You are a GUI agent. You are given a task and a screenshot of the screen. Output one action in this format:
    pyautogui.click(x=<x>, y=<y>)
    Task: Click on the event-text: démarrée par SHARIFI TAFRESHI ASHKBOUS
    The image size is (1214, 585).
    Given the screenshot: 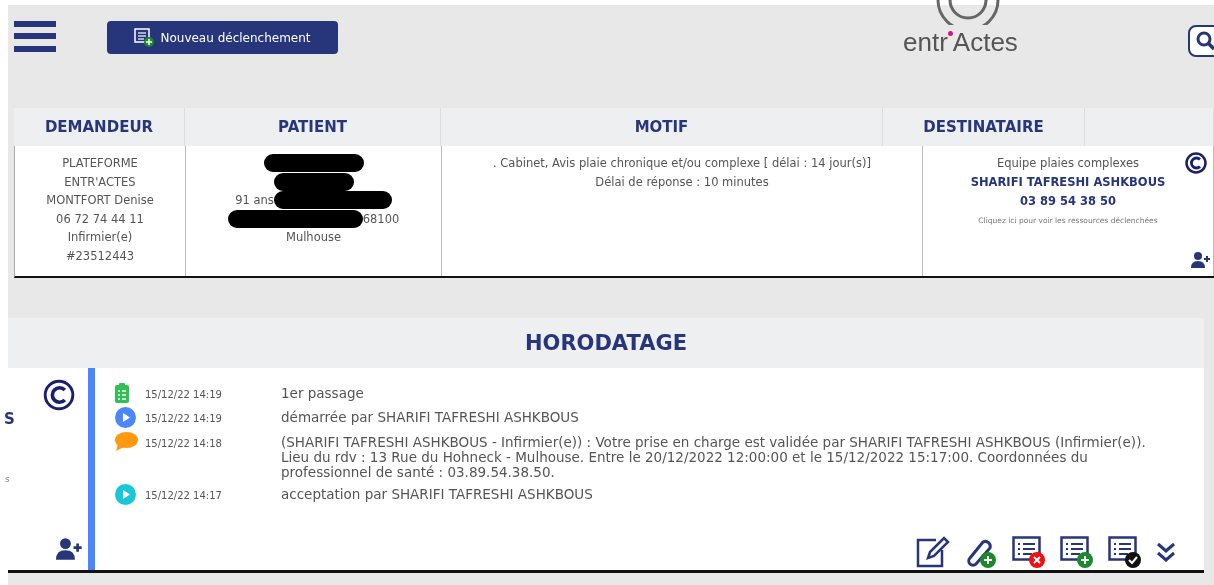 What is the action you would take?
    pyautogui.click(x=430, y=416)
    